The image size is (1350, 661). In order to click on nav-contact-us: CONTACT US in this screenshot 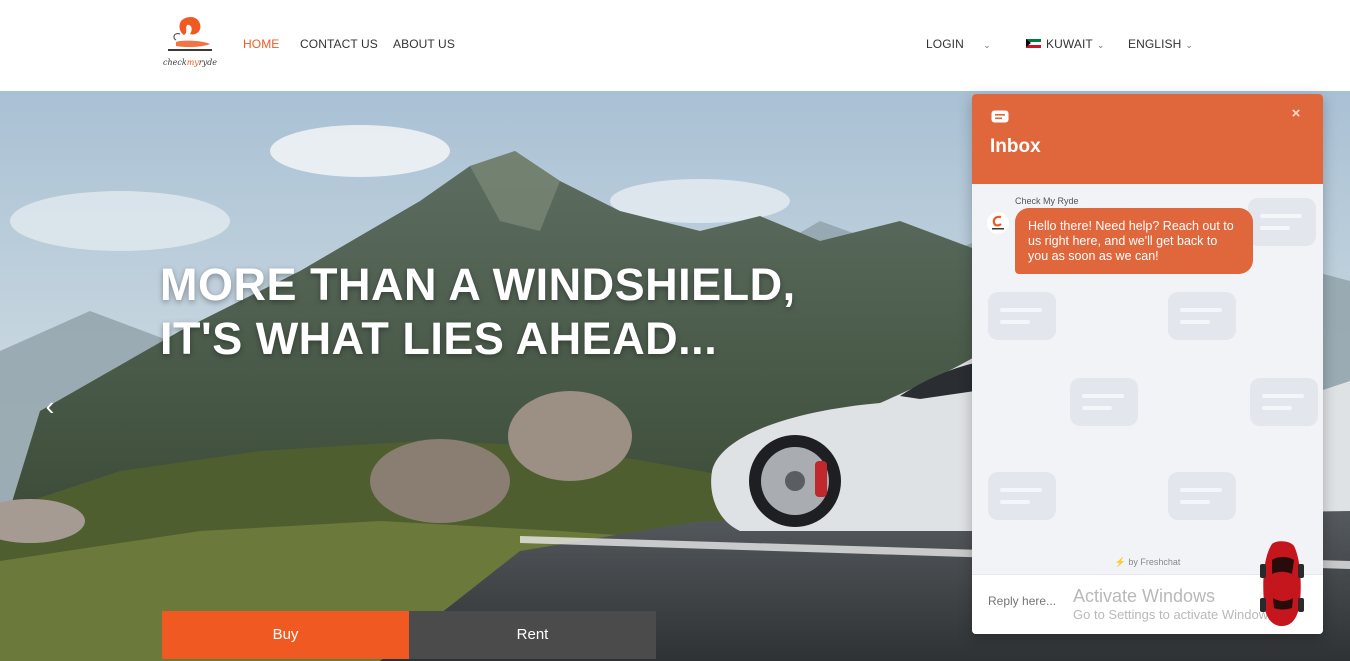, I will do `click(339, 44)`.